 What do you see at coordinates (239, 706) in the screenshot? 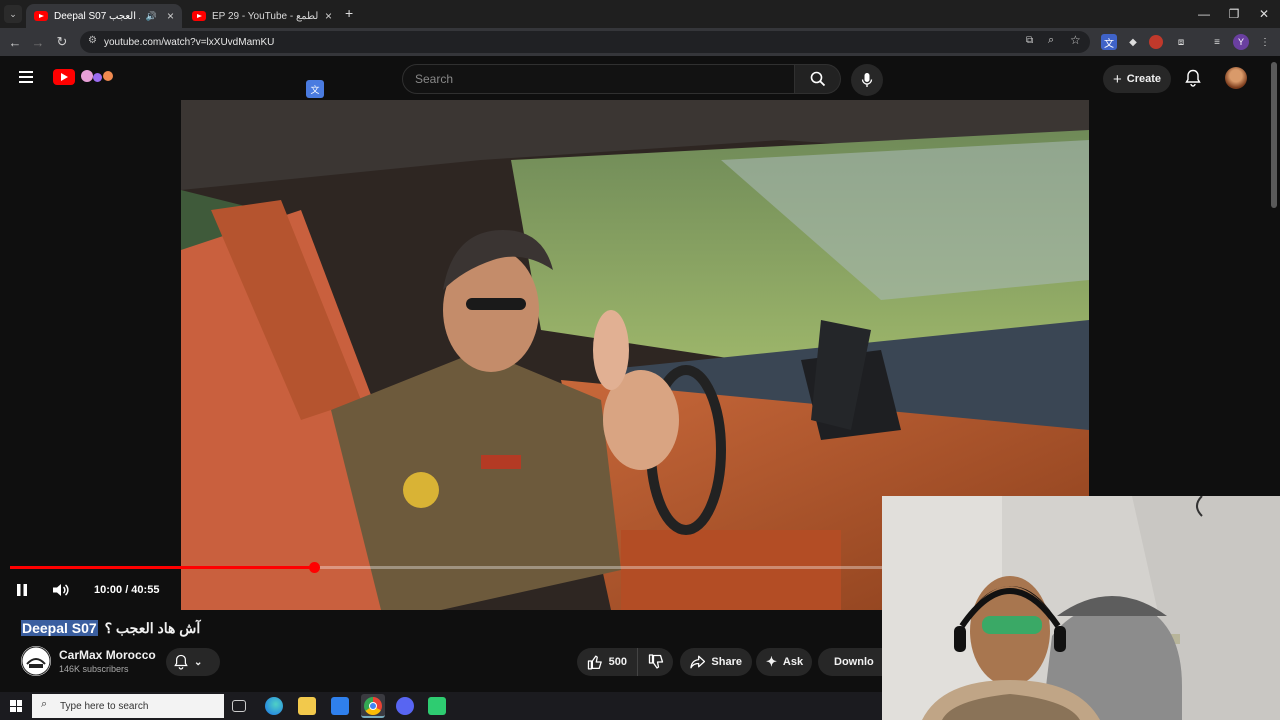
I see `task-view-icon` at bounding box center [239, 706].